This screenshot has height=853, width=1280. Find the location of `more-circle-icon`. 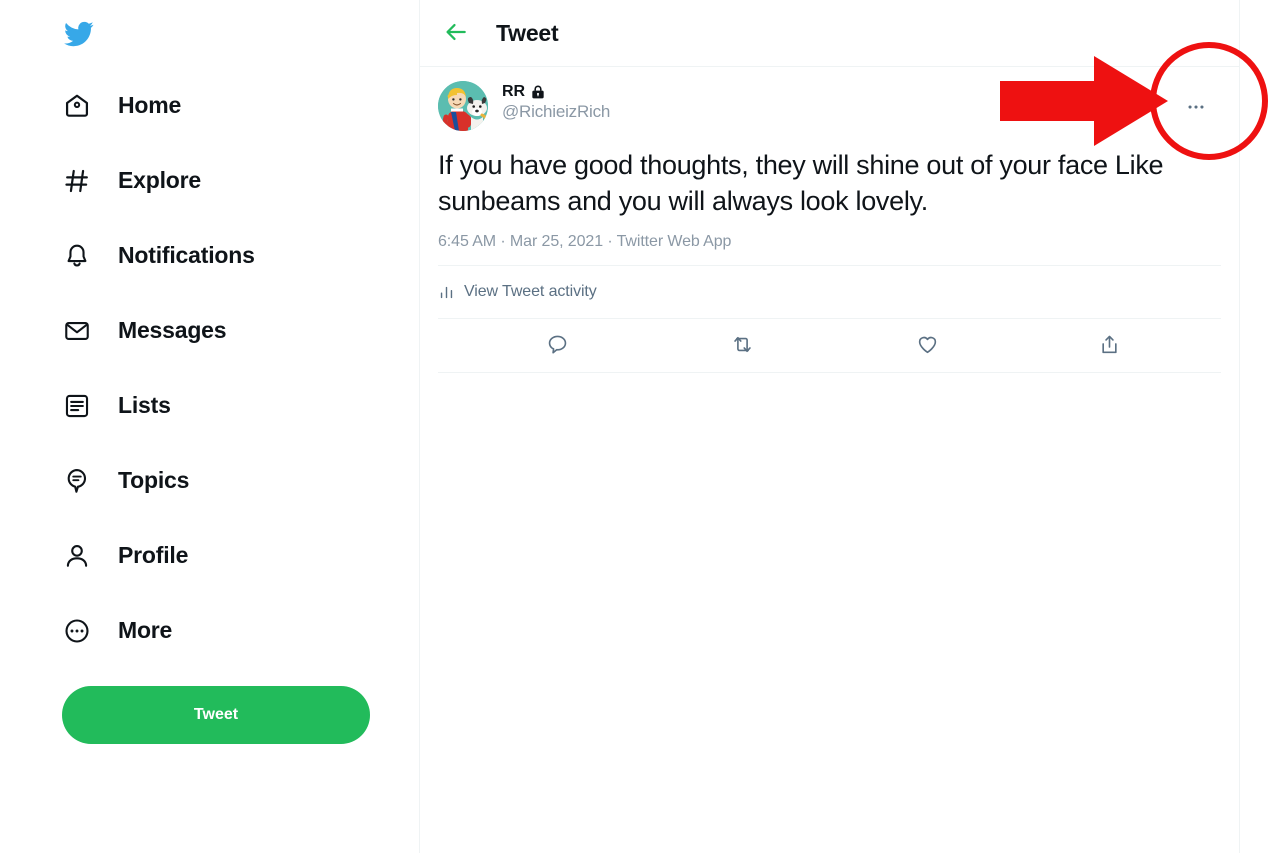

more-circle-icon is located at coordinates (77, 631).